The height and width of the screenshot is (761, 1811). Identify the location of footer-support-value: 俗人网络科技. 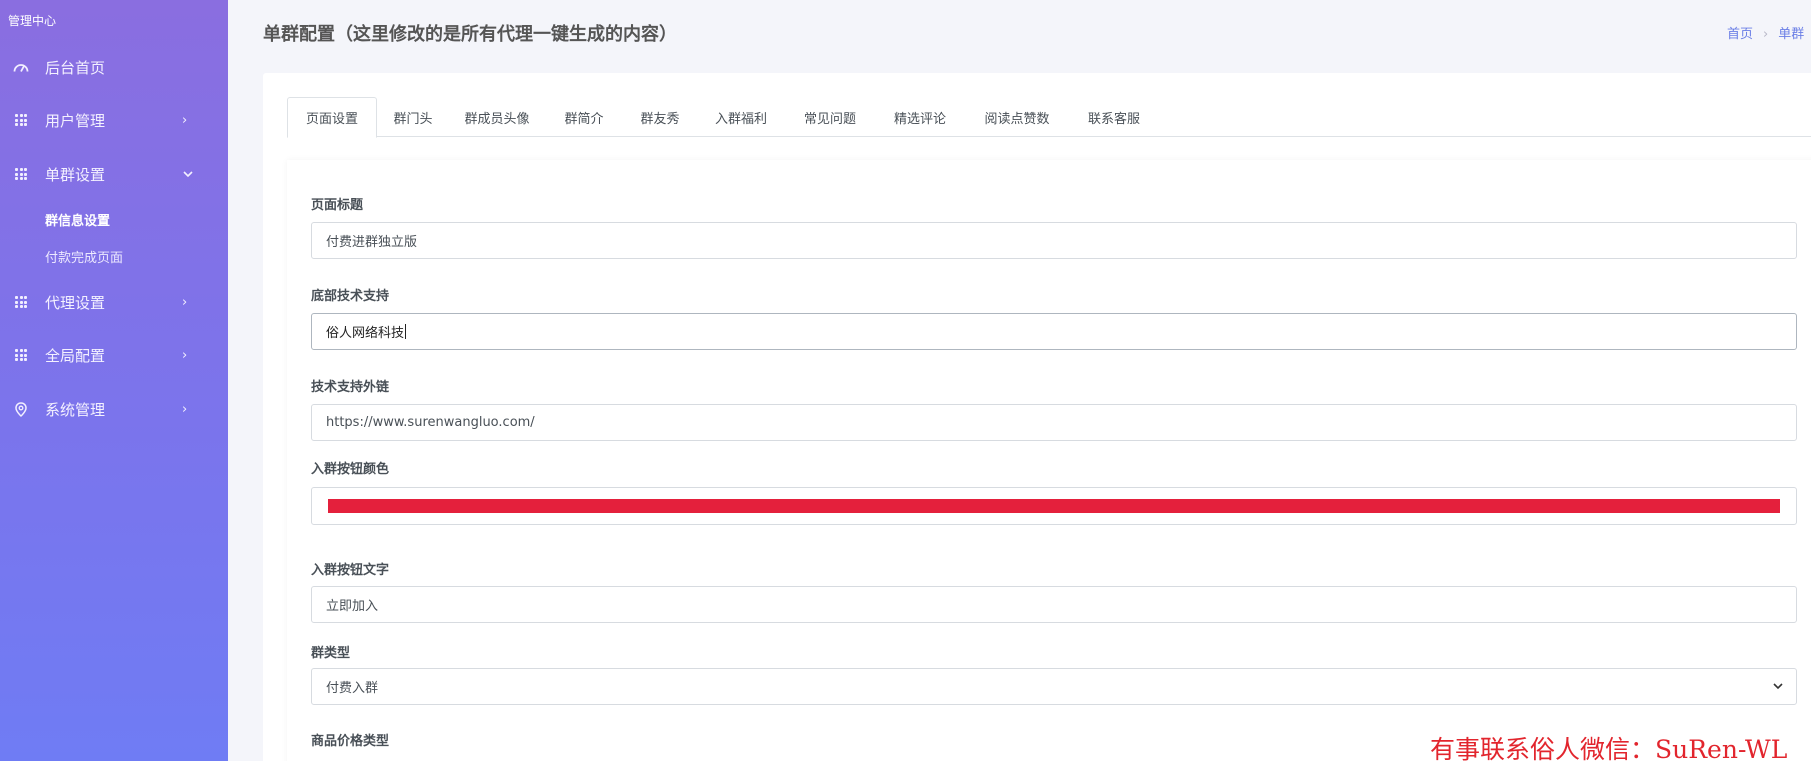
(365, 333).